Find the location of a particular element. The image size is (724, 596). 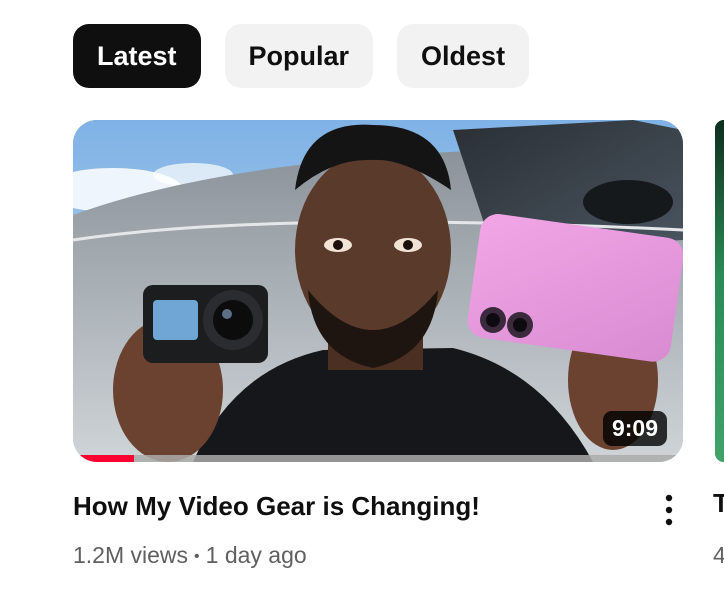

view-count: 1.2M views is located at coordinates (131, 555).